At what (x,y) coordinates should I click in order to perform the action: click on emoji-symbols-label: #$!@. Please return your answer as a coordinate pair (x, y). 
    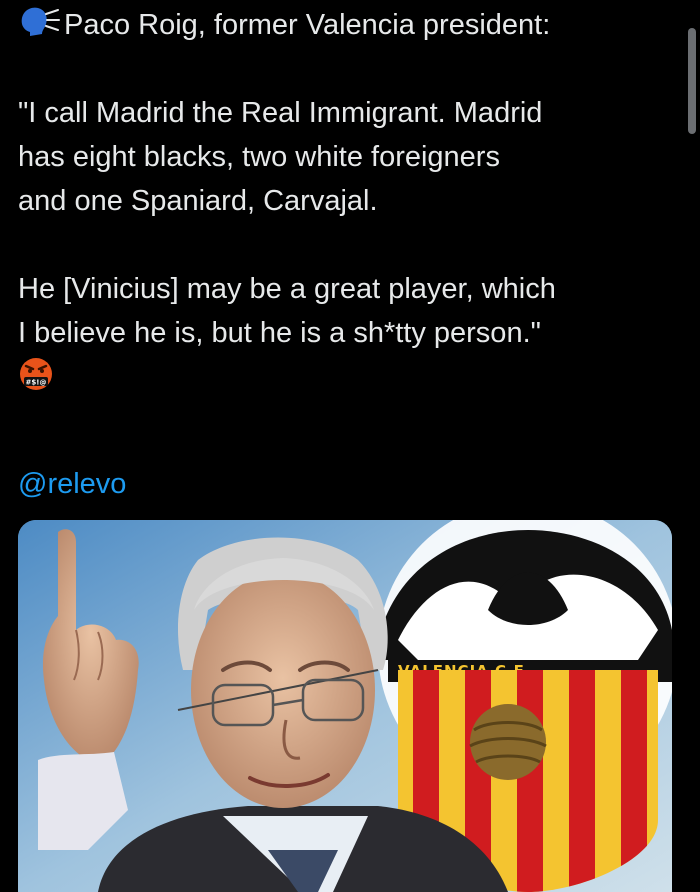
    Looking at the image, I should click on (36, 383).